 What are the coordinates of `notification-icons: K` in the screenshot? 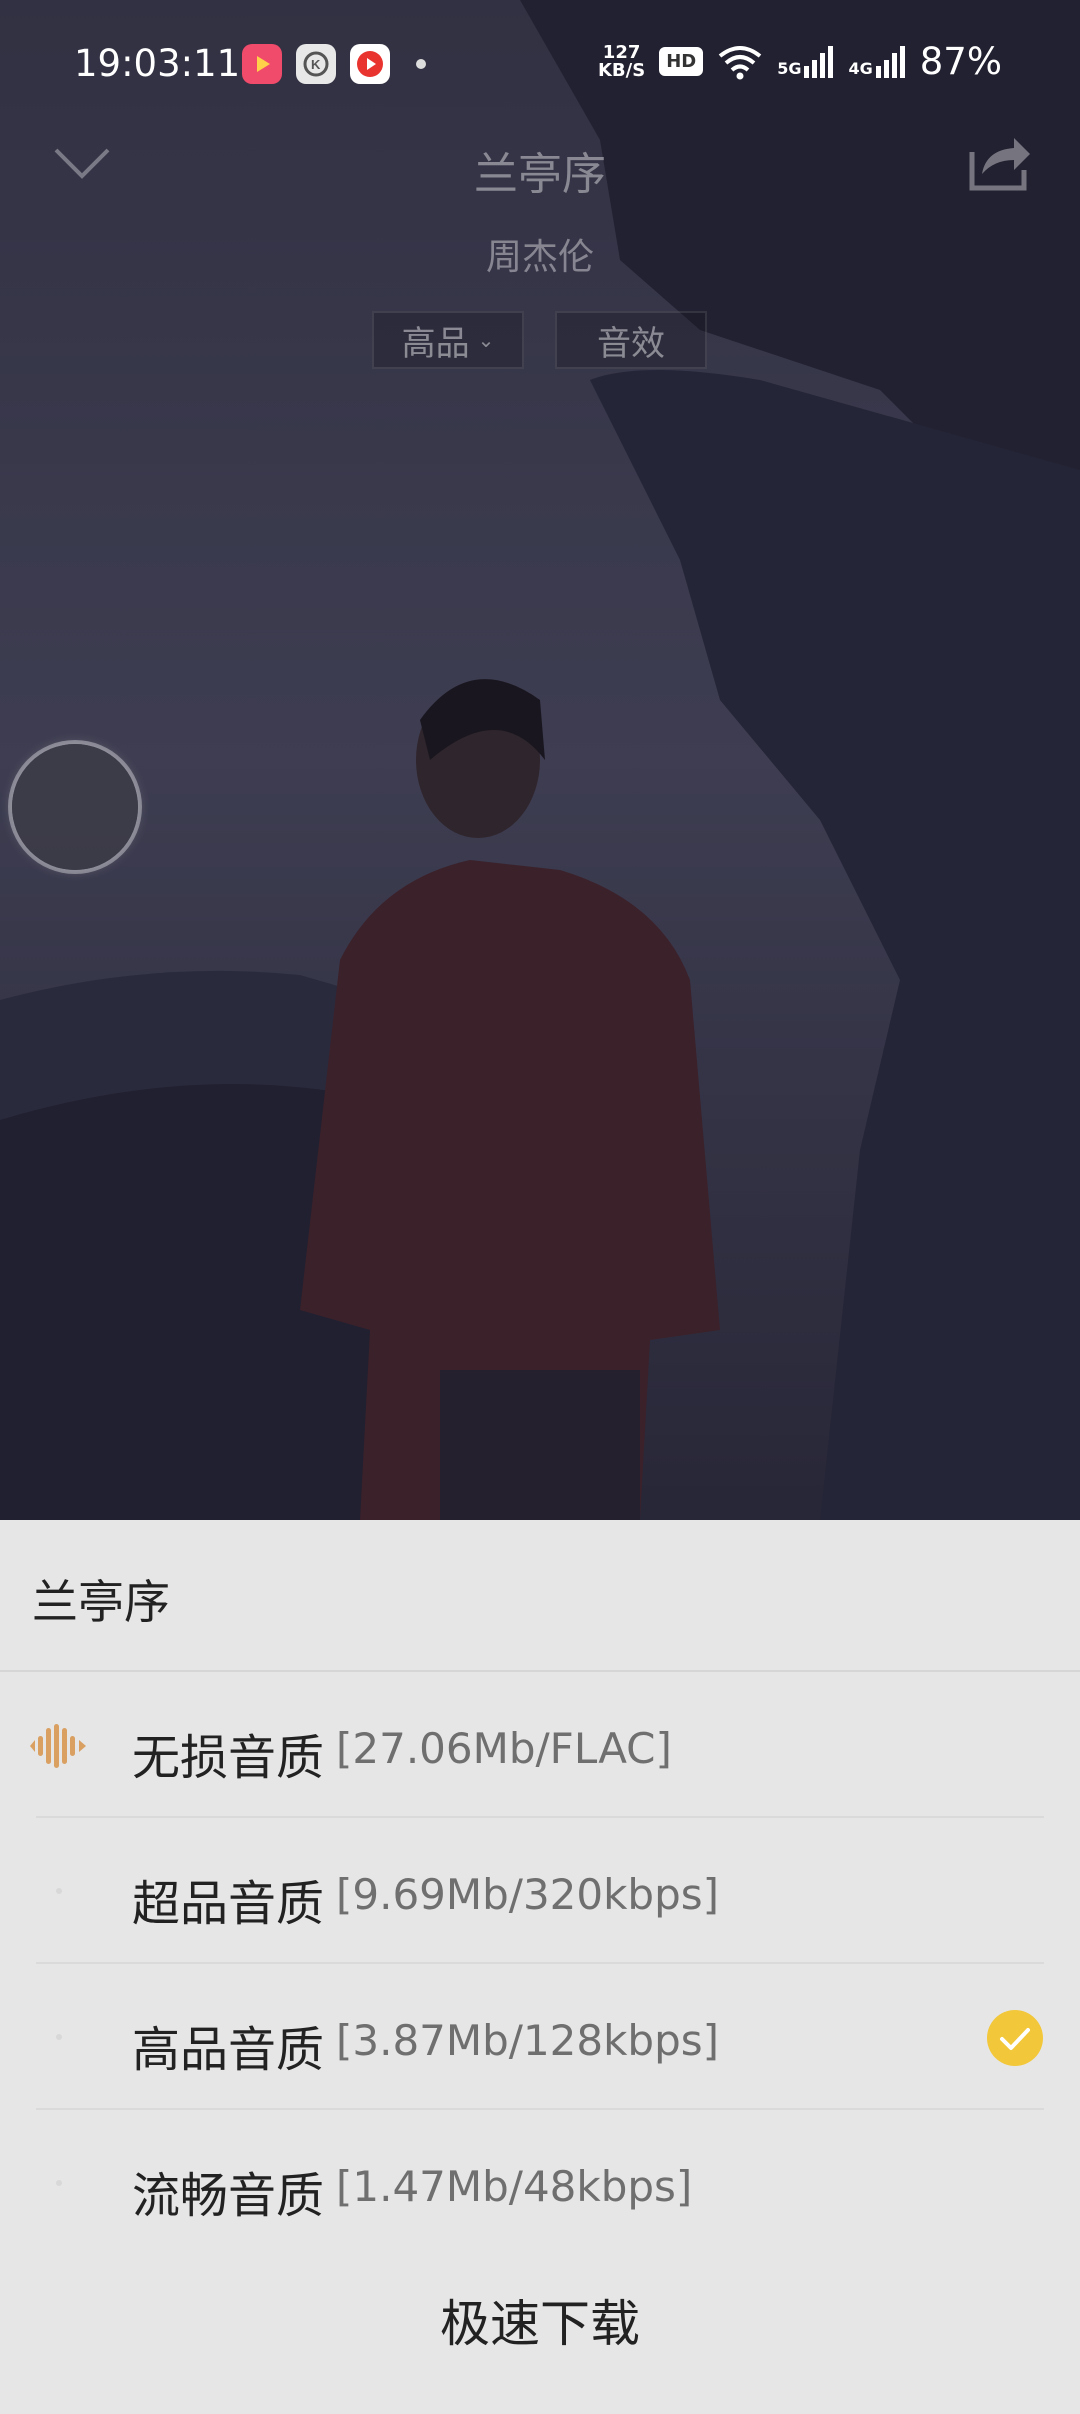 It's located at (334, 64).